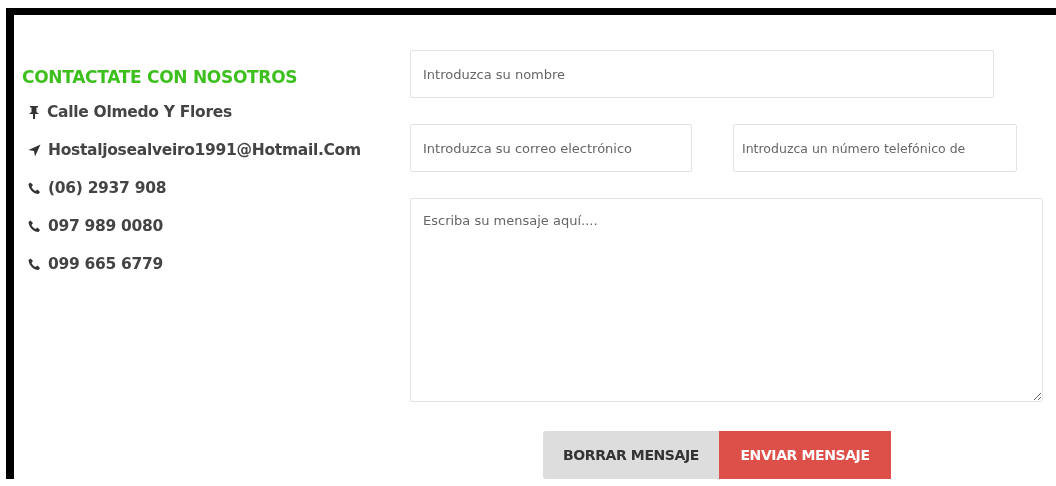 This screenshot has height=486, width=1056. Describe the element at coordinates (160, 77) in the screenshot. I see `section-heading: CONTACTATE CON NOSOTROS` at that location.